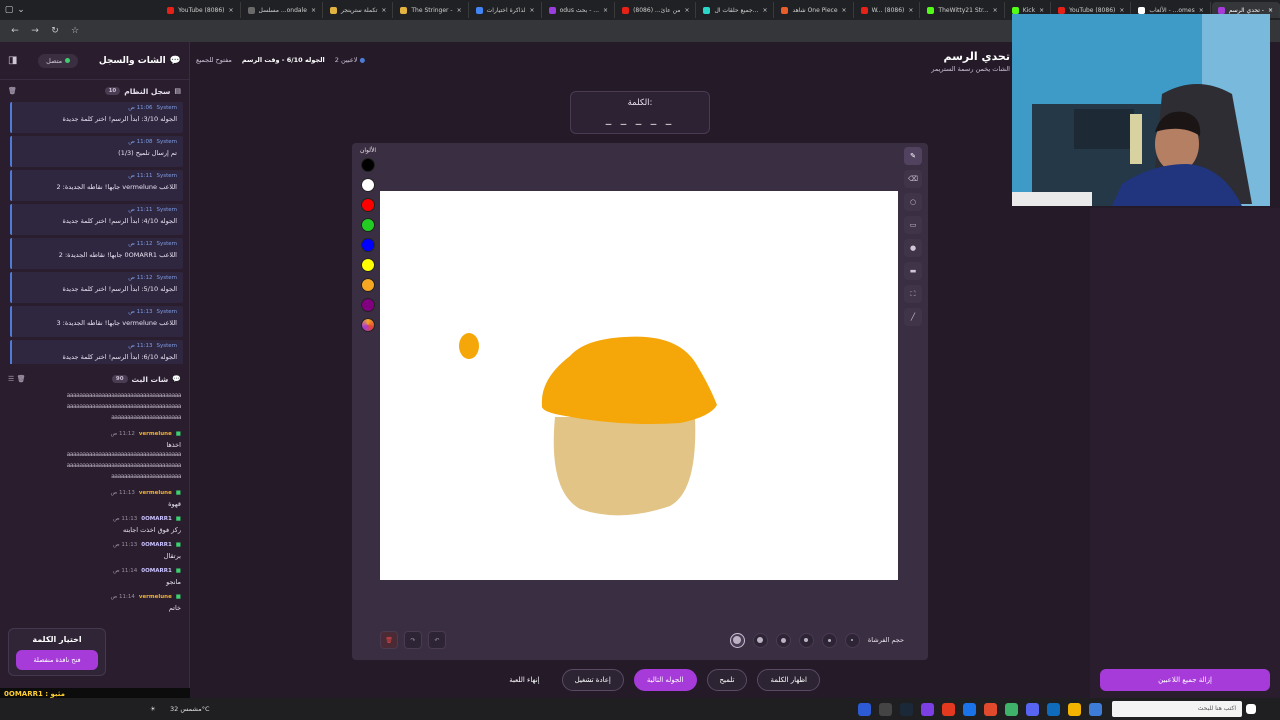 The width and height of the screenshot is (1280, 720). Describe the element at coordinates (1141, 110) in the screenshot. I see `webcam-overlay` at that location.